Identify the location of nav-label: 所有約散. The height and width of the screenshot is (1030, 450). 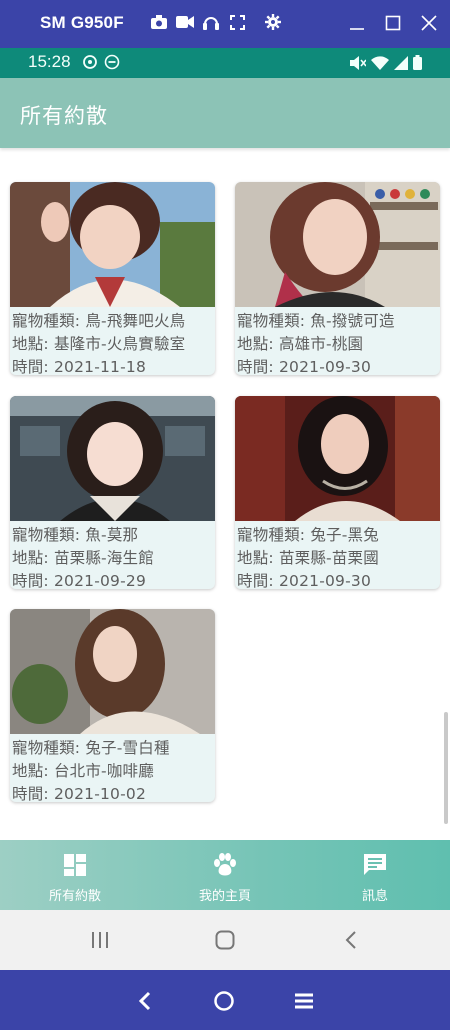
(74, 896).